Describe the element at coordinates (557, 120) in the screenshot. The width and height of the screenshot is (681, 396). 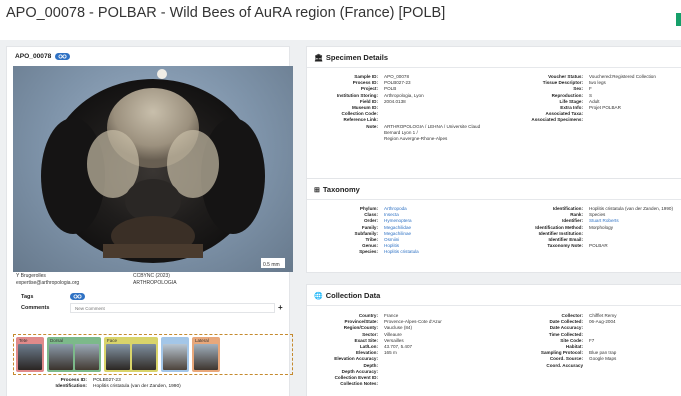
I see `field-label: Associated Specimens:` at that location.